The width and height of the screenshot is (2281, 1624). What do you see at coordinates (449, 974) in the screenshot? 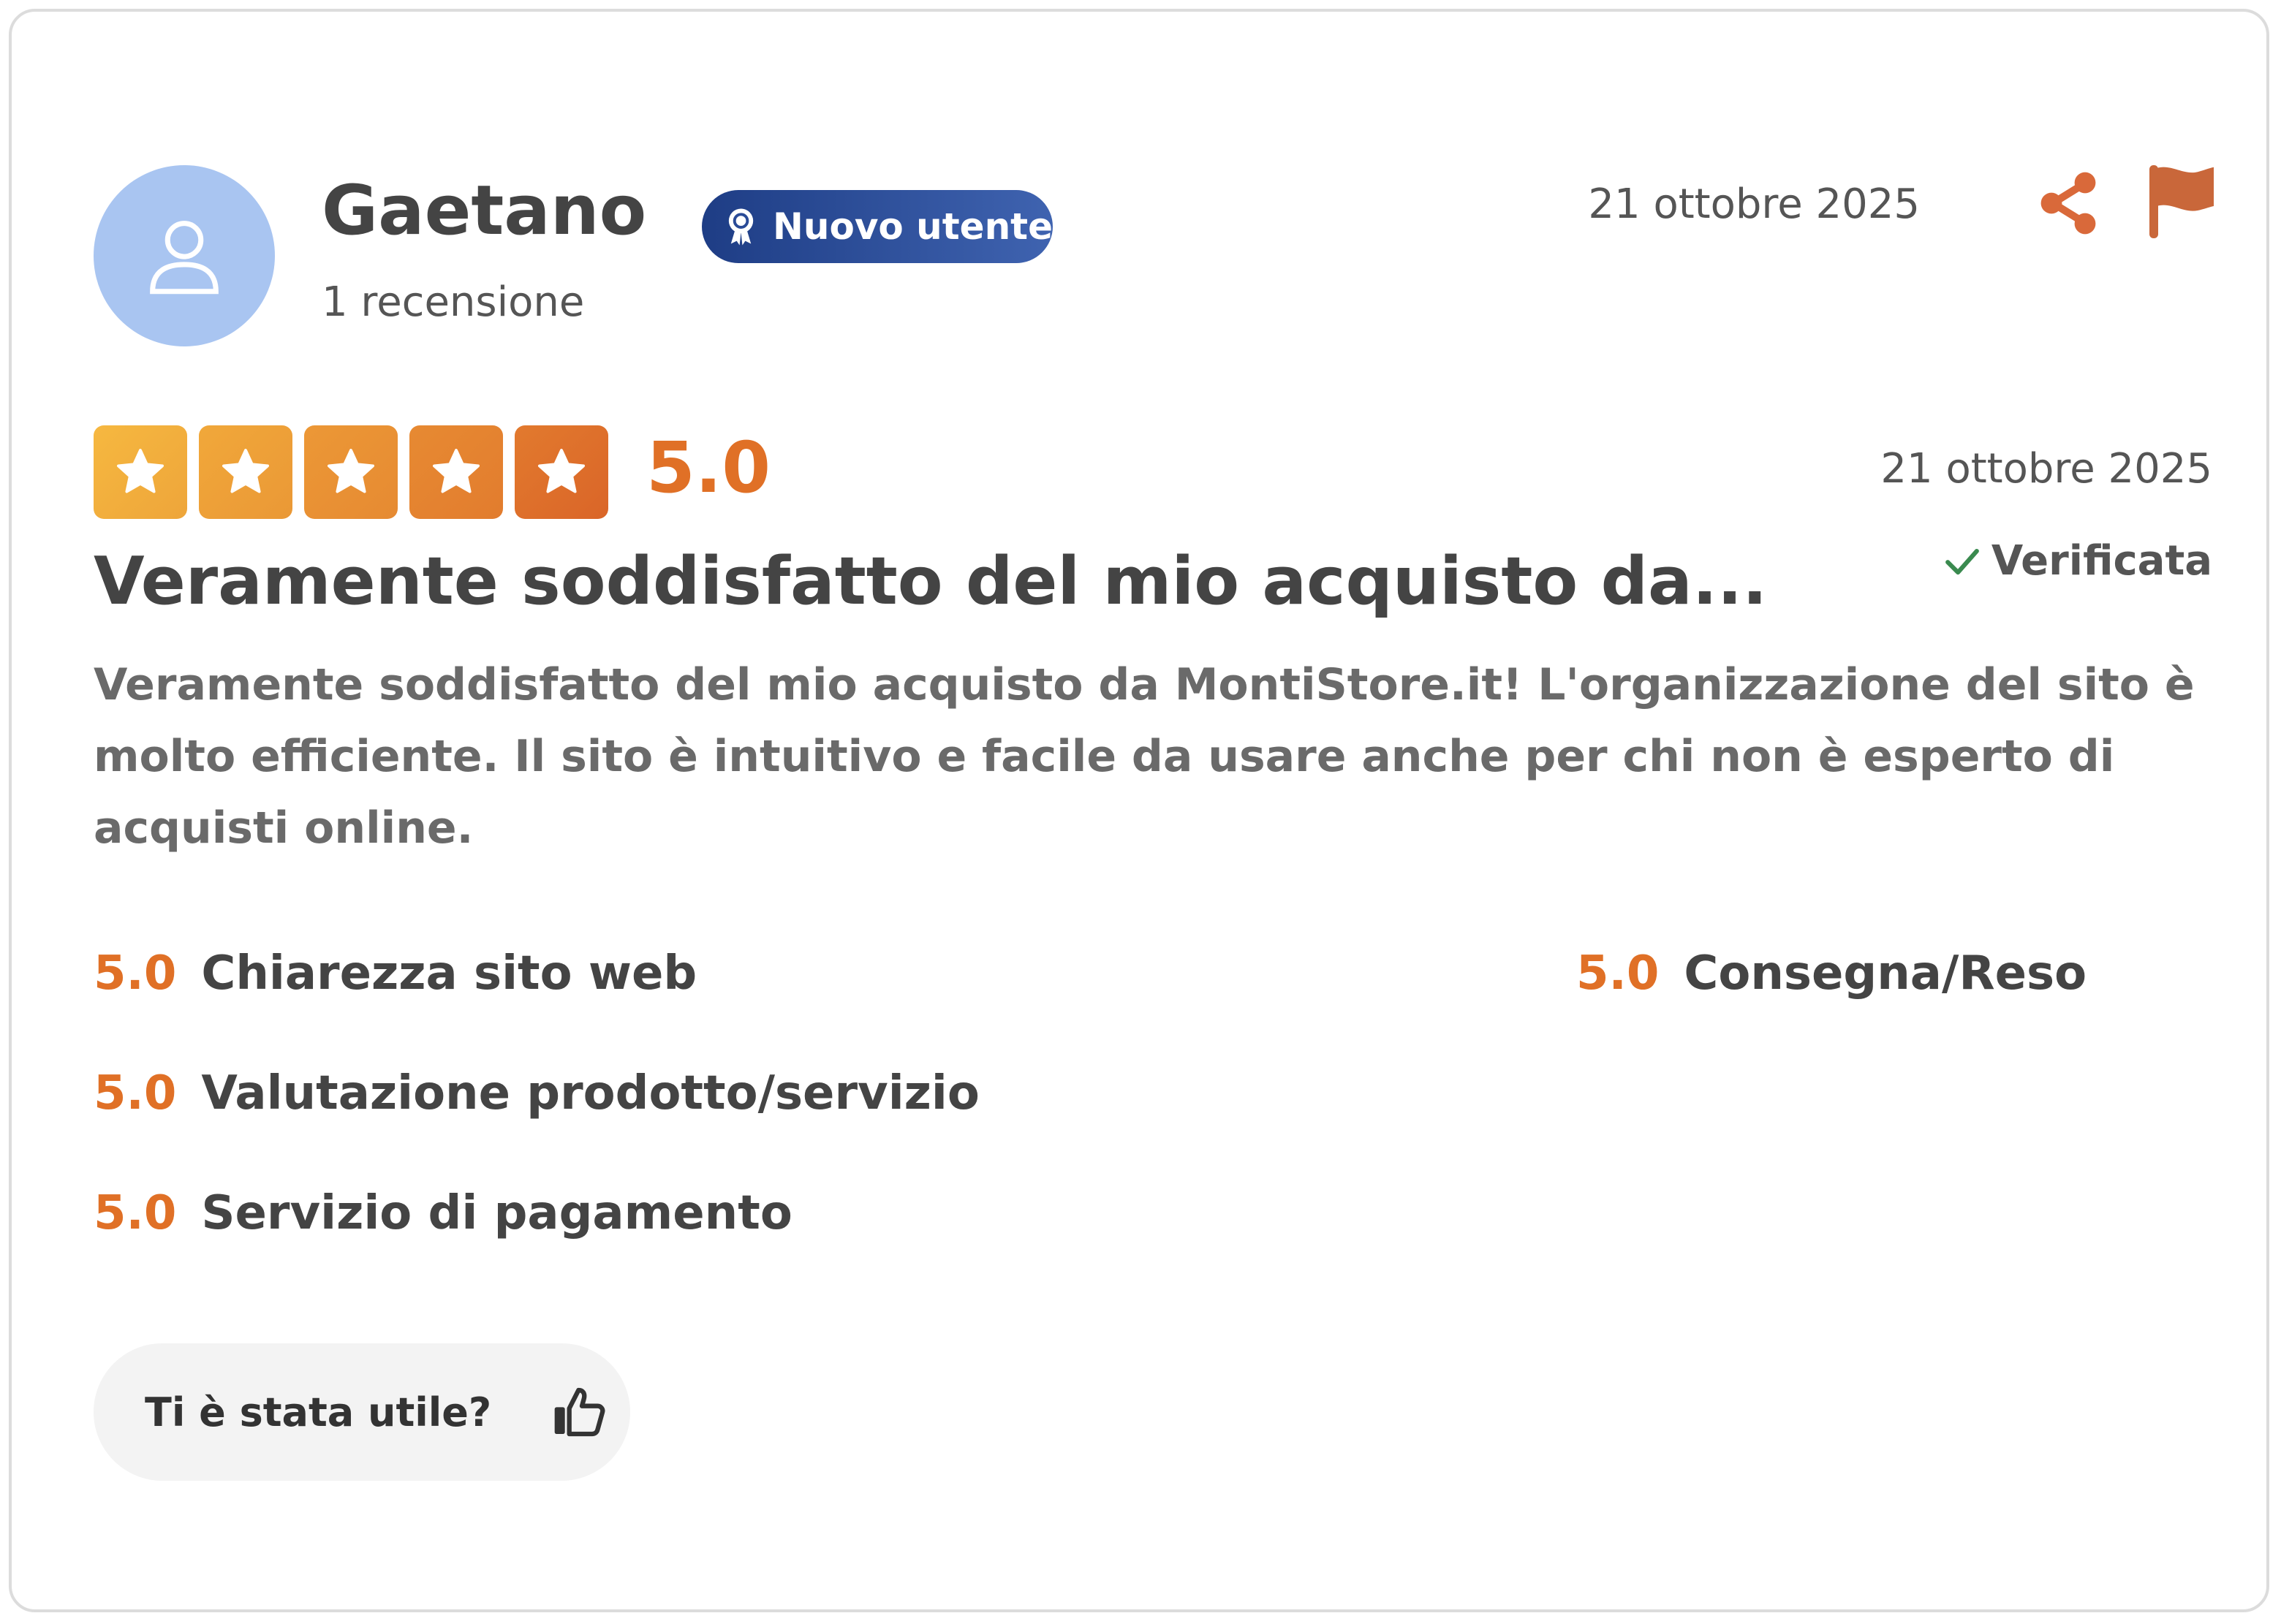
I see `criterion-label: Chiarezza sito web` at bounding box center [449, 974].